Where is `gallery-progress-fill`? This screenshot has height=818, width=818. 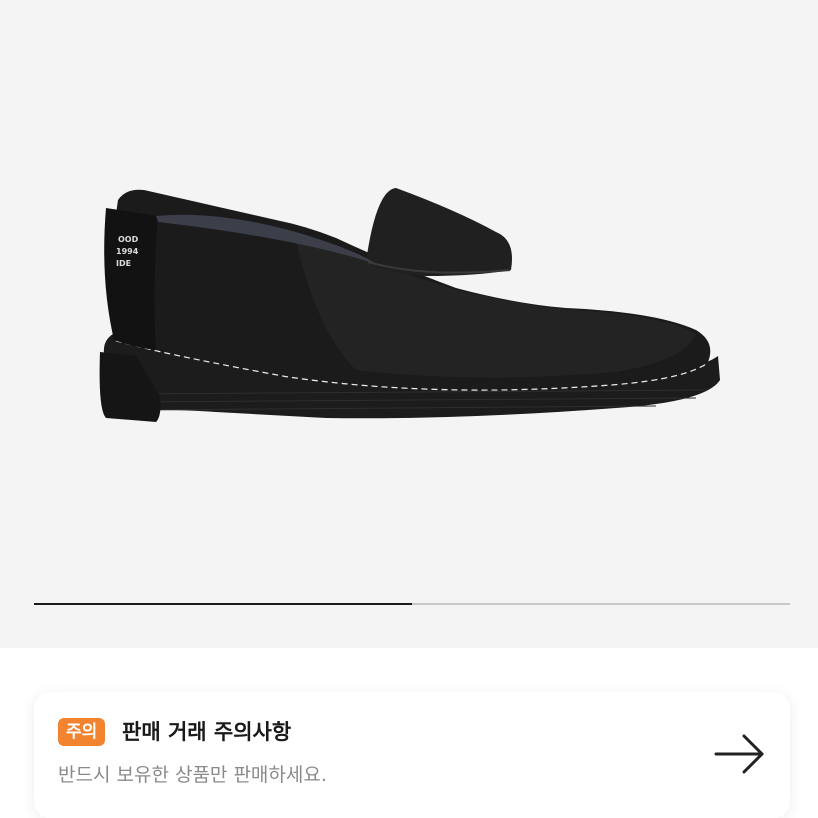
gallery-progress-fill is located at coordinates (223, 604).